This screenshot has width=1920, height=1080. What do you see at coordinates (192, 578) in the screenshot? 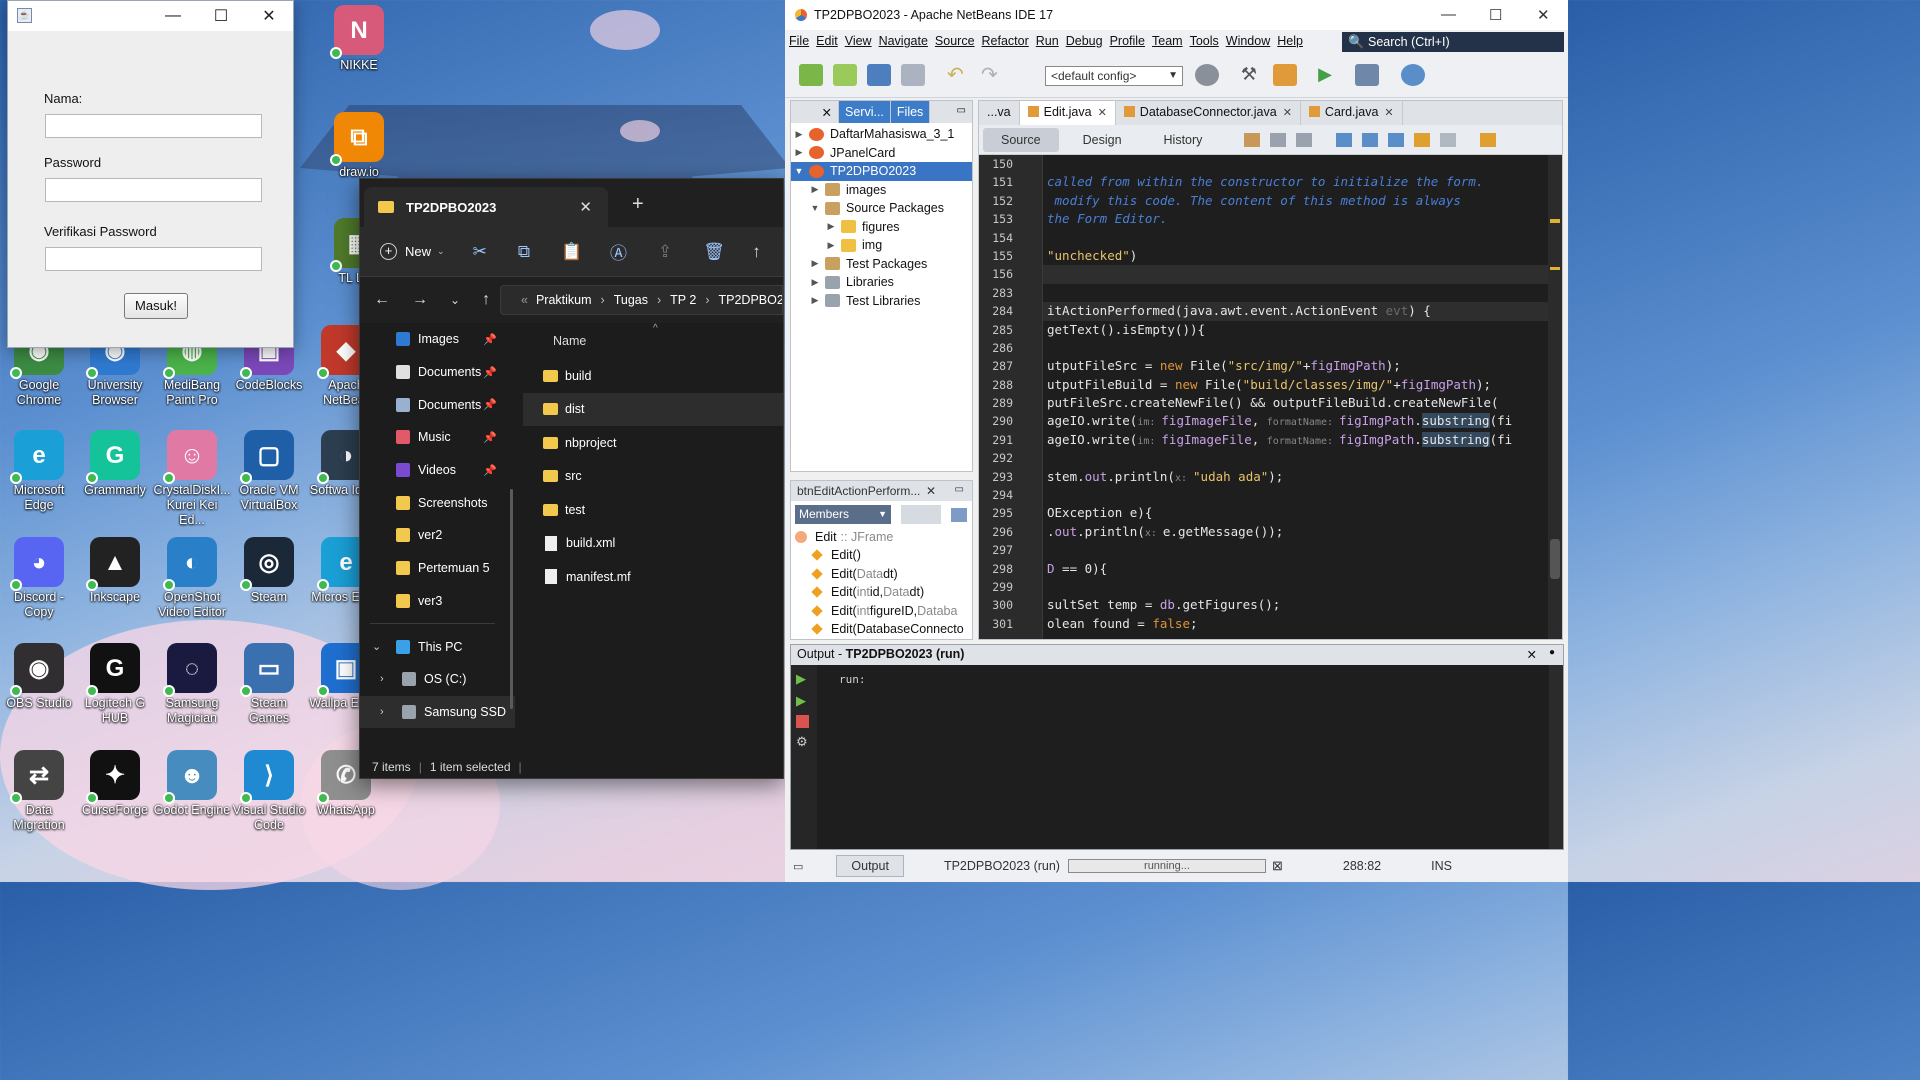
I see `desktop-icon: ◐ OpenShot Video Editor` at bounding box center [192, 578].